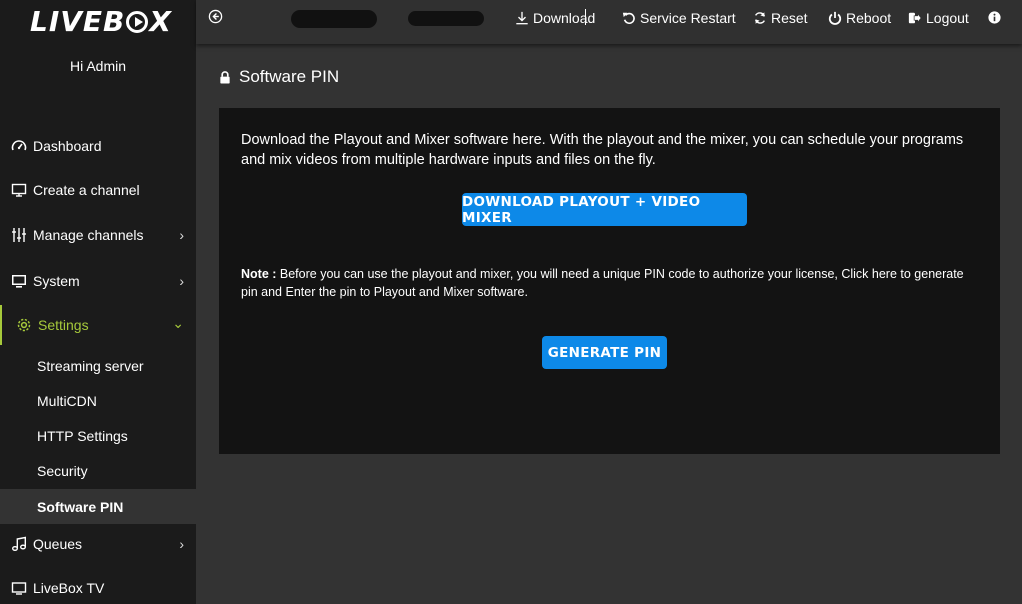  Describe the element at coordinates (19, 281) in the screenshot. I see `desktop-icon` at that location.